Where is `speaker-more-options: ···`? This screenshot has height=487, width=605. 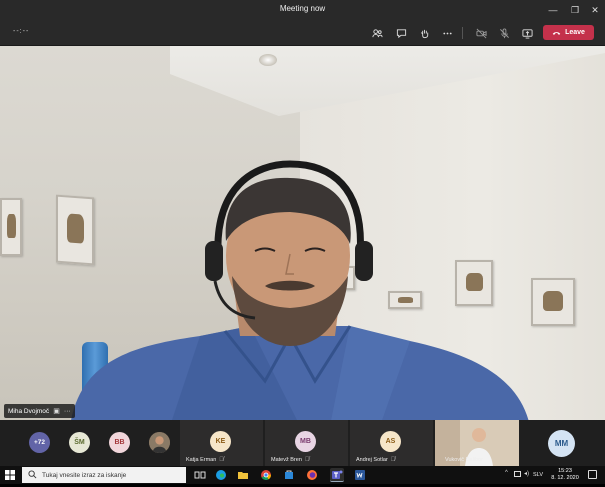 speaker-more-options: ··· is located at coordinates (67, 411).